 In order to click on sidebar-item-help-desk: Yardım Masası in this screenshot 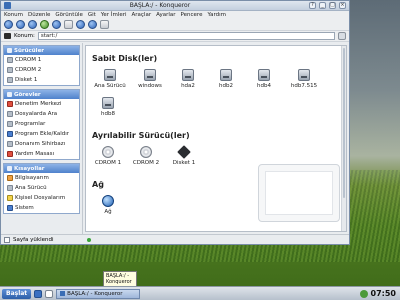, I will do `click(41, 154)`.